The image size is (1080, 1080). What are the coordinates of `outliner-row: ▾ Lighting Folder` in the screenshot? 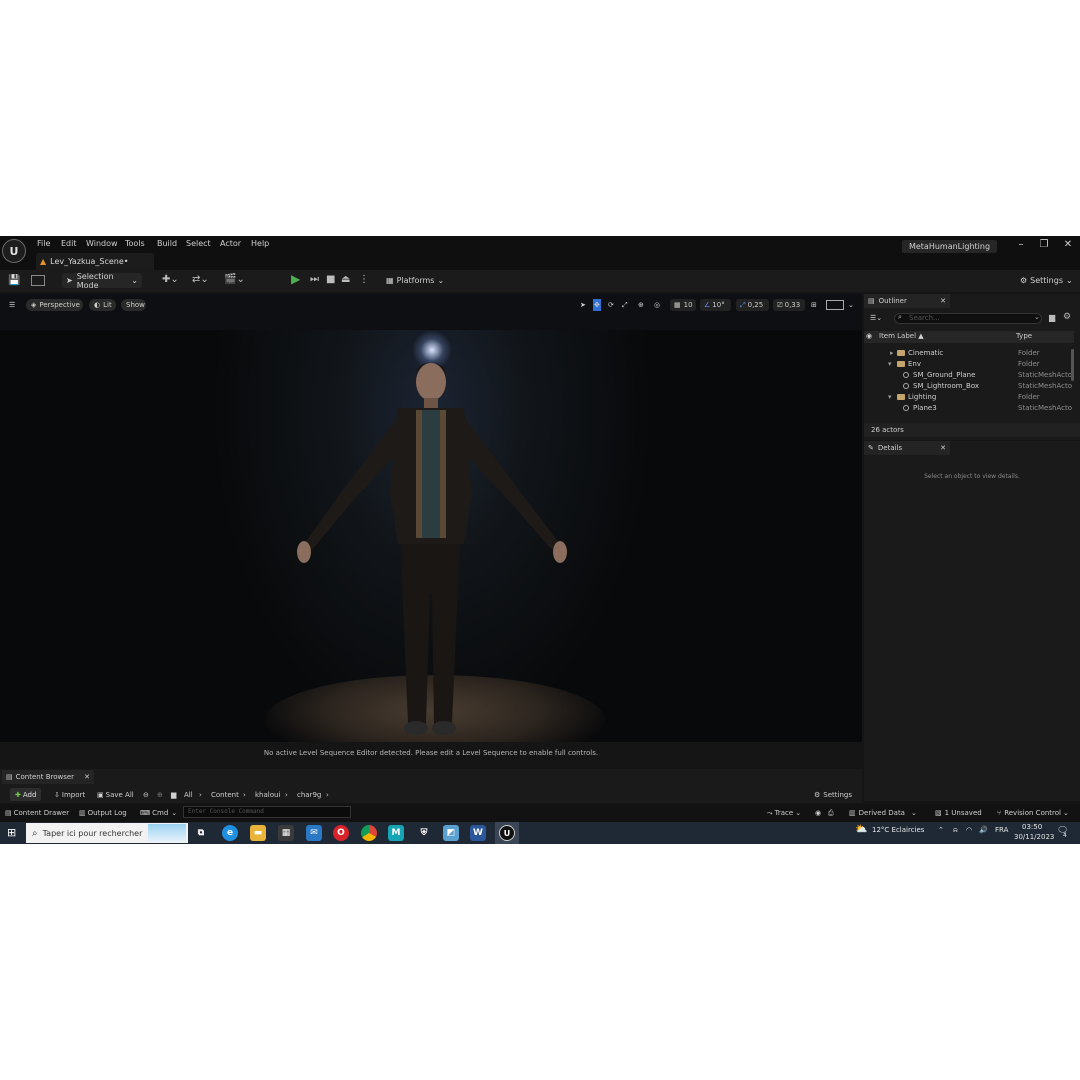 It's located at (966, 398).